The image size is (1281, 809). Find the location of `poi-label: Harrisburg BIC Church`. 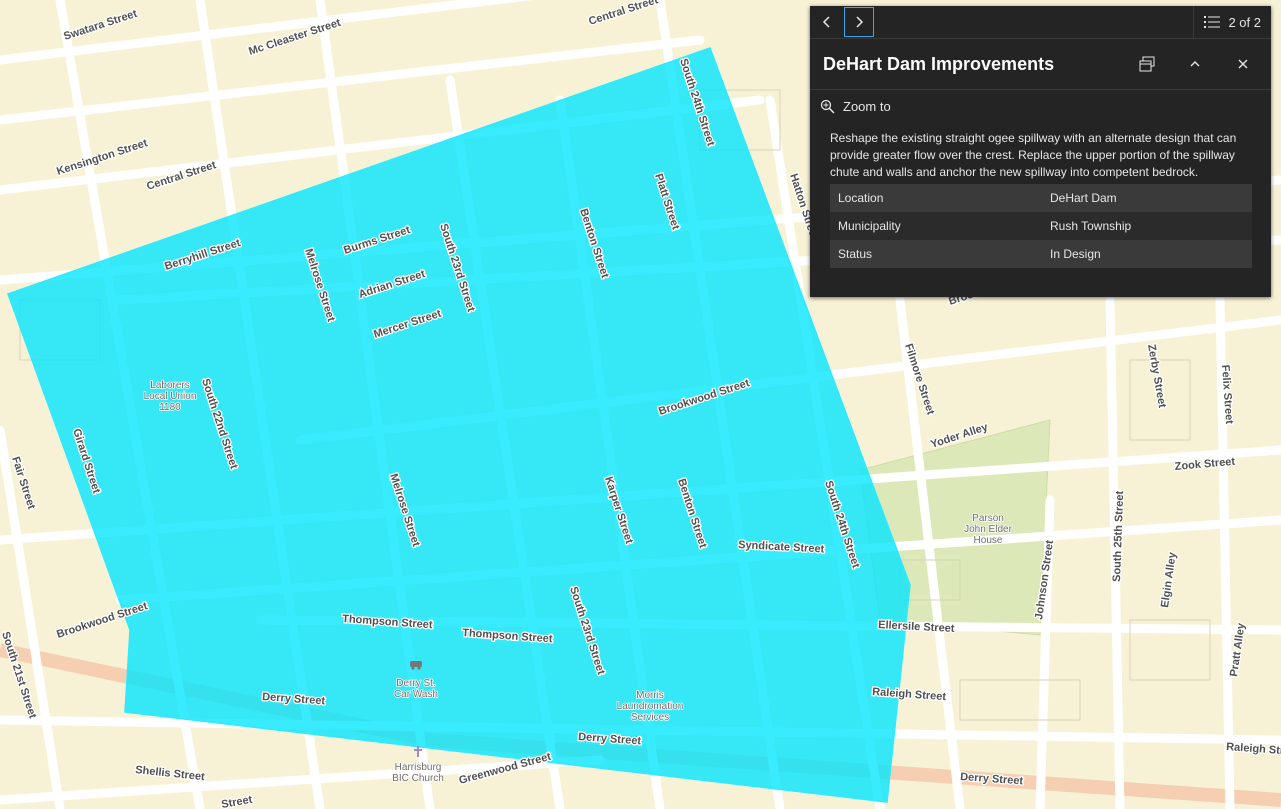

poi-label: Harrisburg BIC Church is located at coordinates (418, 773).